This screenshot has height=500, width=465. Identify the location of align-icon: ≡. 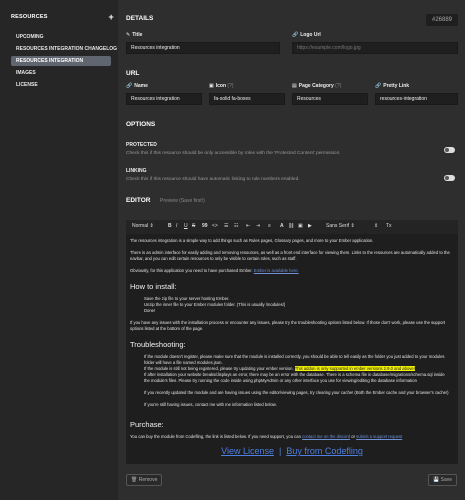
(269, 226).